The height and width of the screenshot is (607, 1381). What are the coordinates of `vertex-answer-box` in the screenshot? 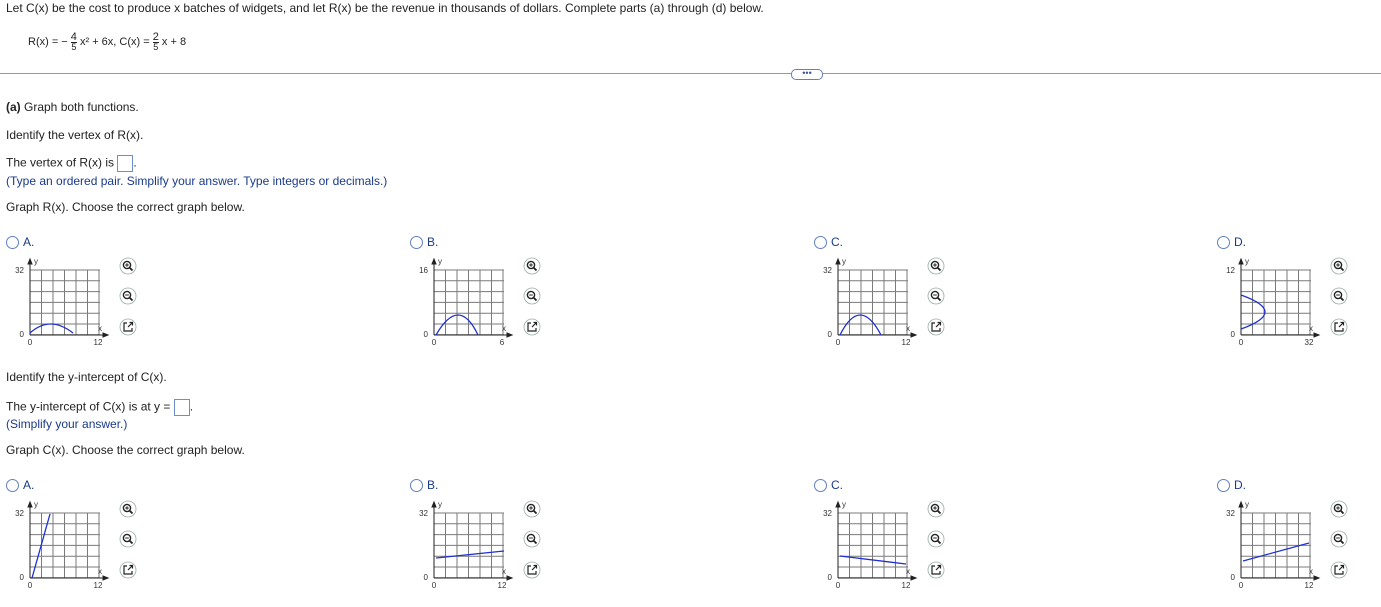 It's located at (125, 163).